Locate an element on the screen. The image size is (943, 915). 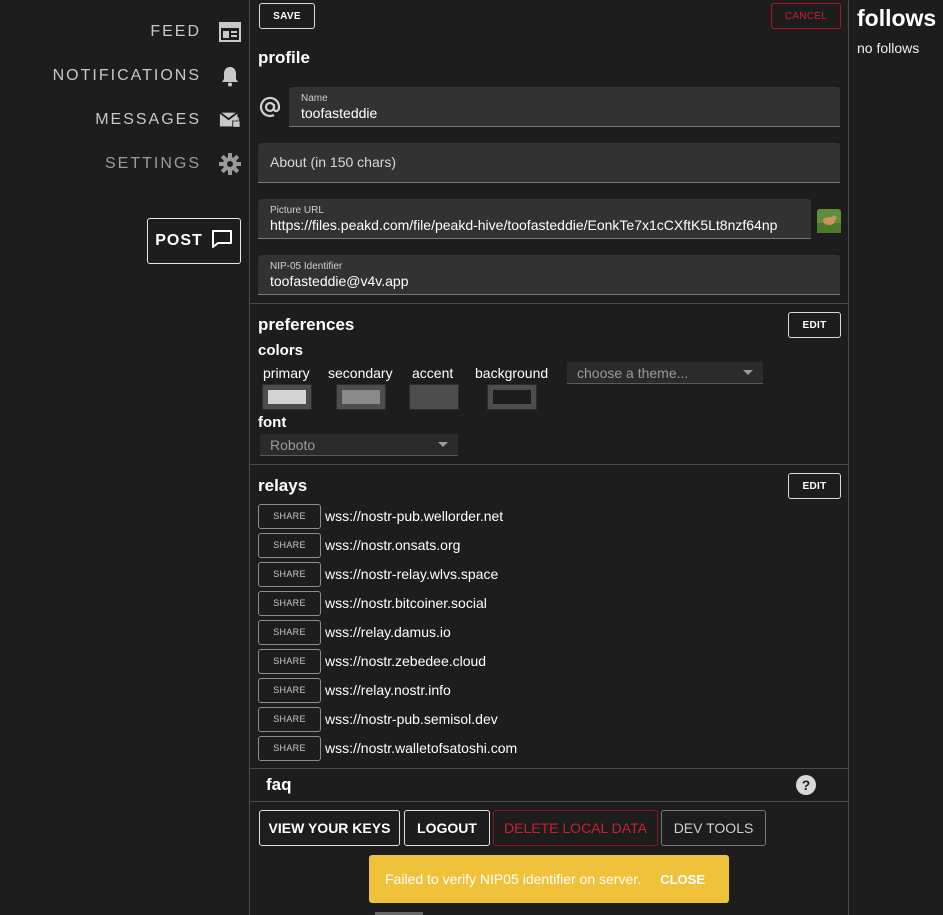
feed-icon is located at coordinates (230, 32).